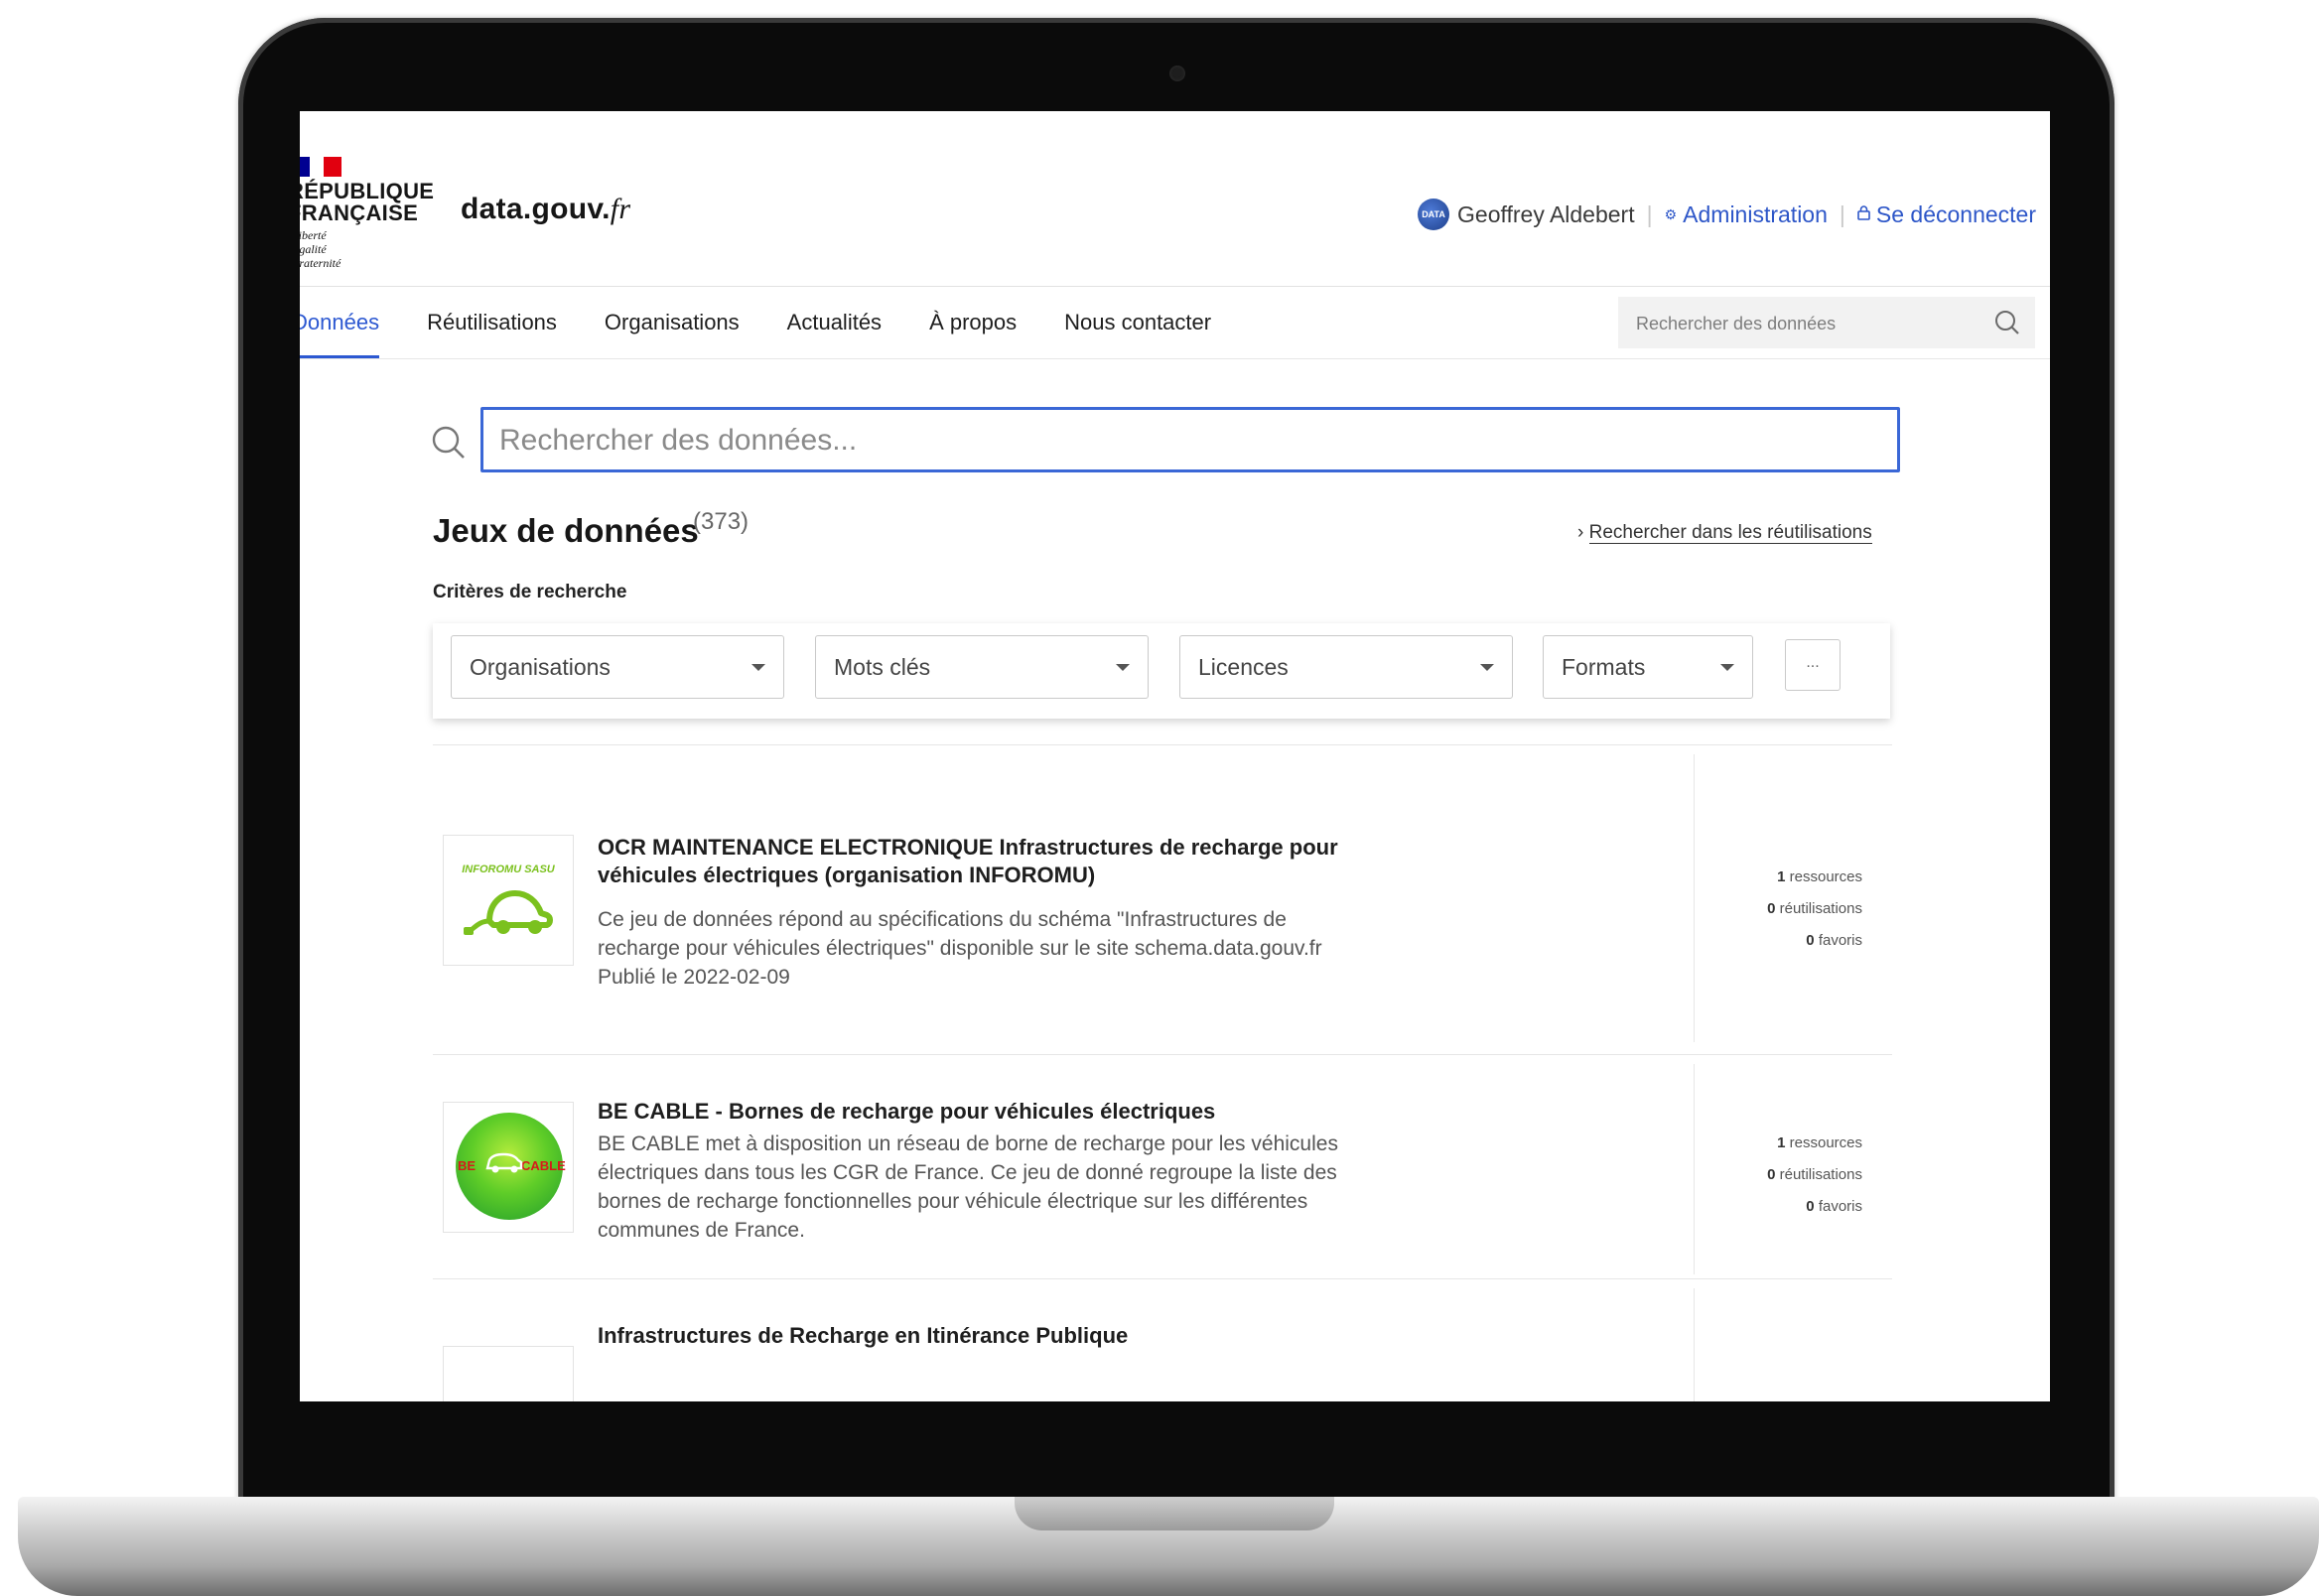  Describe the element at coordinates (1809, 323) in the screenshot. I see `header-search-input` at that location.